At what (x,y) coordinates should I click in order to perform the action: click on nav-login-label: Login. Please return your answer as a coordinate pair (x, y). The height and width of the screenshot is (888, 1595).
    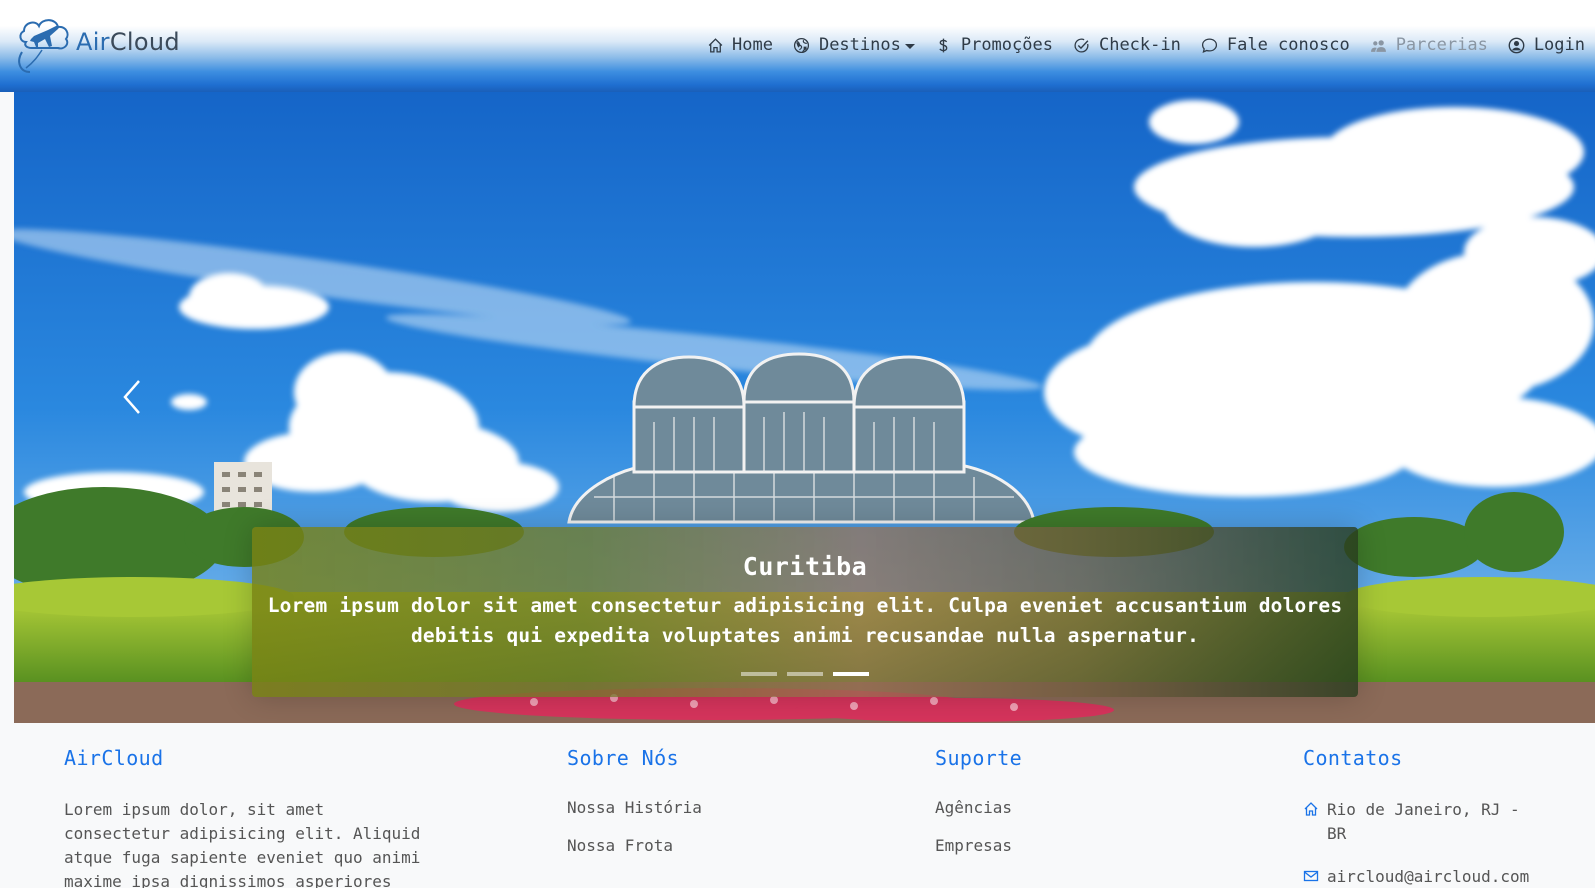
    Looking at the image, I should click on (1559, 45).